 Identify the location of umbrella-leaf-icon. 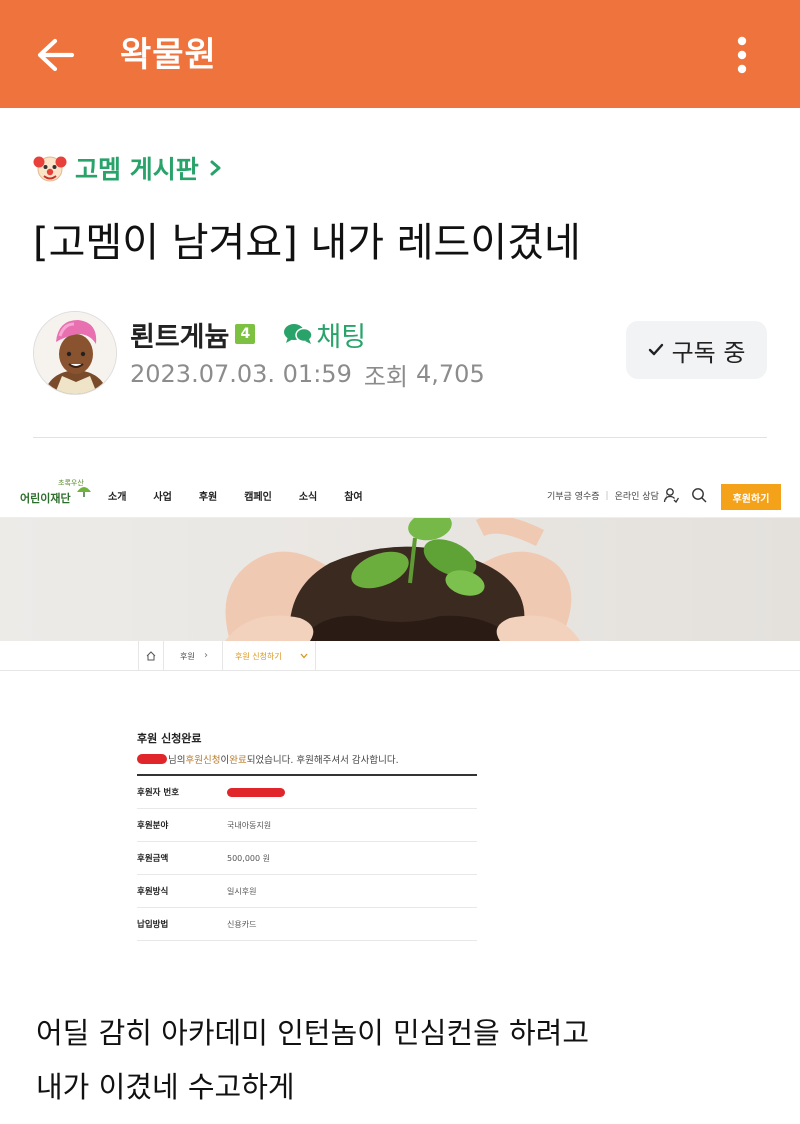
(84, 492).